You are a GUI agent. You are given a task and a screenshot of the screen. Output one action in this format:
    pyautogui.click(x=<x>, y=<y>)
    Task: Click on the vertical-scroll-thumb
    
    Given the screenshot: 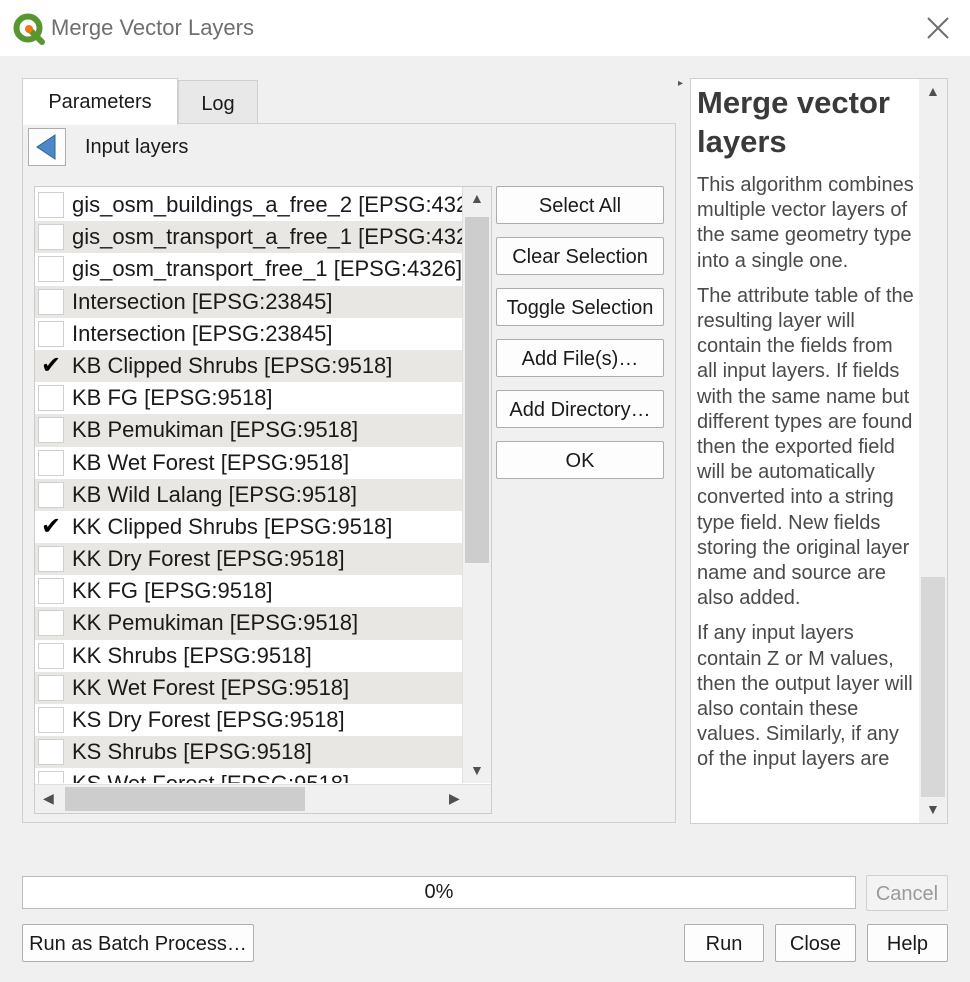 What is the action you would take?
    pyautogui.click(x=477, y=390)
    